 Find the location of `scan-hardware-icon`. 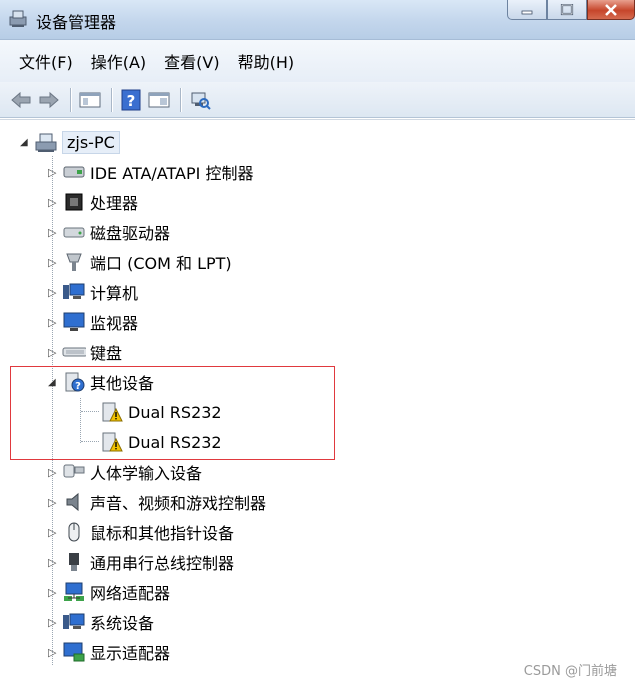

scan-hardware-icon is located at coordinates (201, 101).